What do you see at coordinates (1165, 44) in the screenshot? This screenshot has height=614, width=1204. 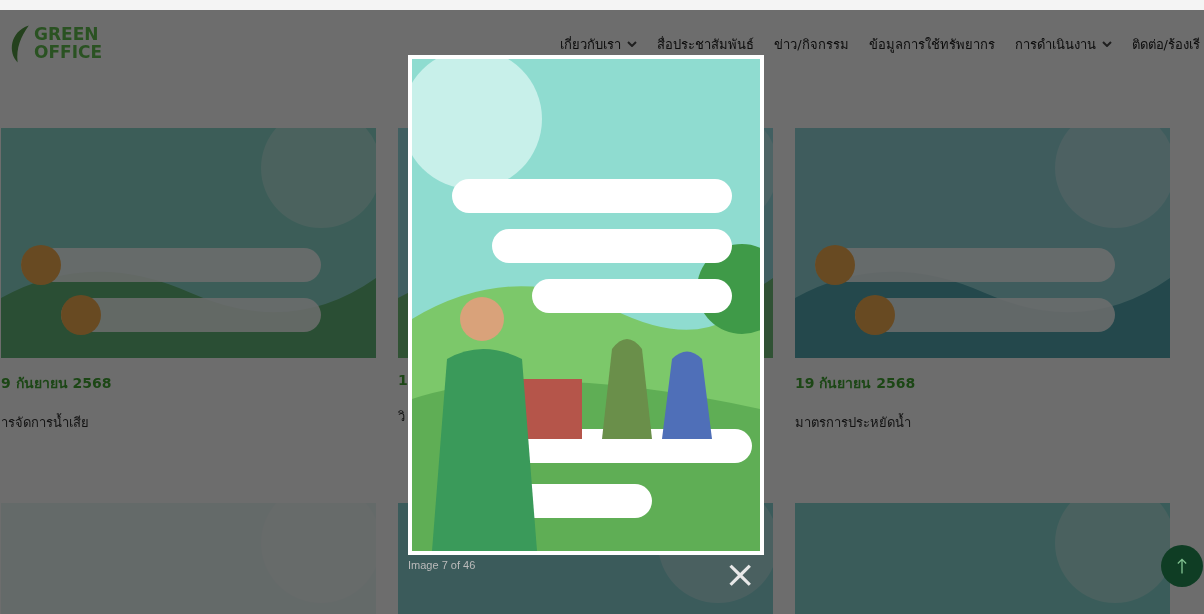 I see `nav-link: ติดต่อ/ร้องเรี` at bounding box center [1165, 44].